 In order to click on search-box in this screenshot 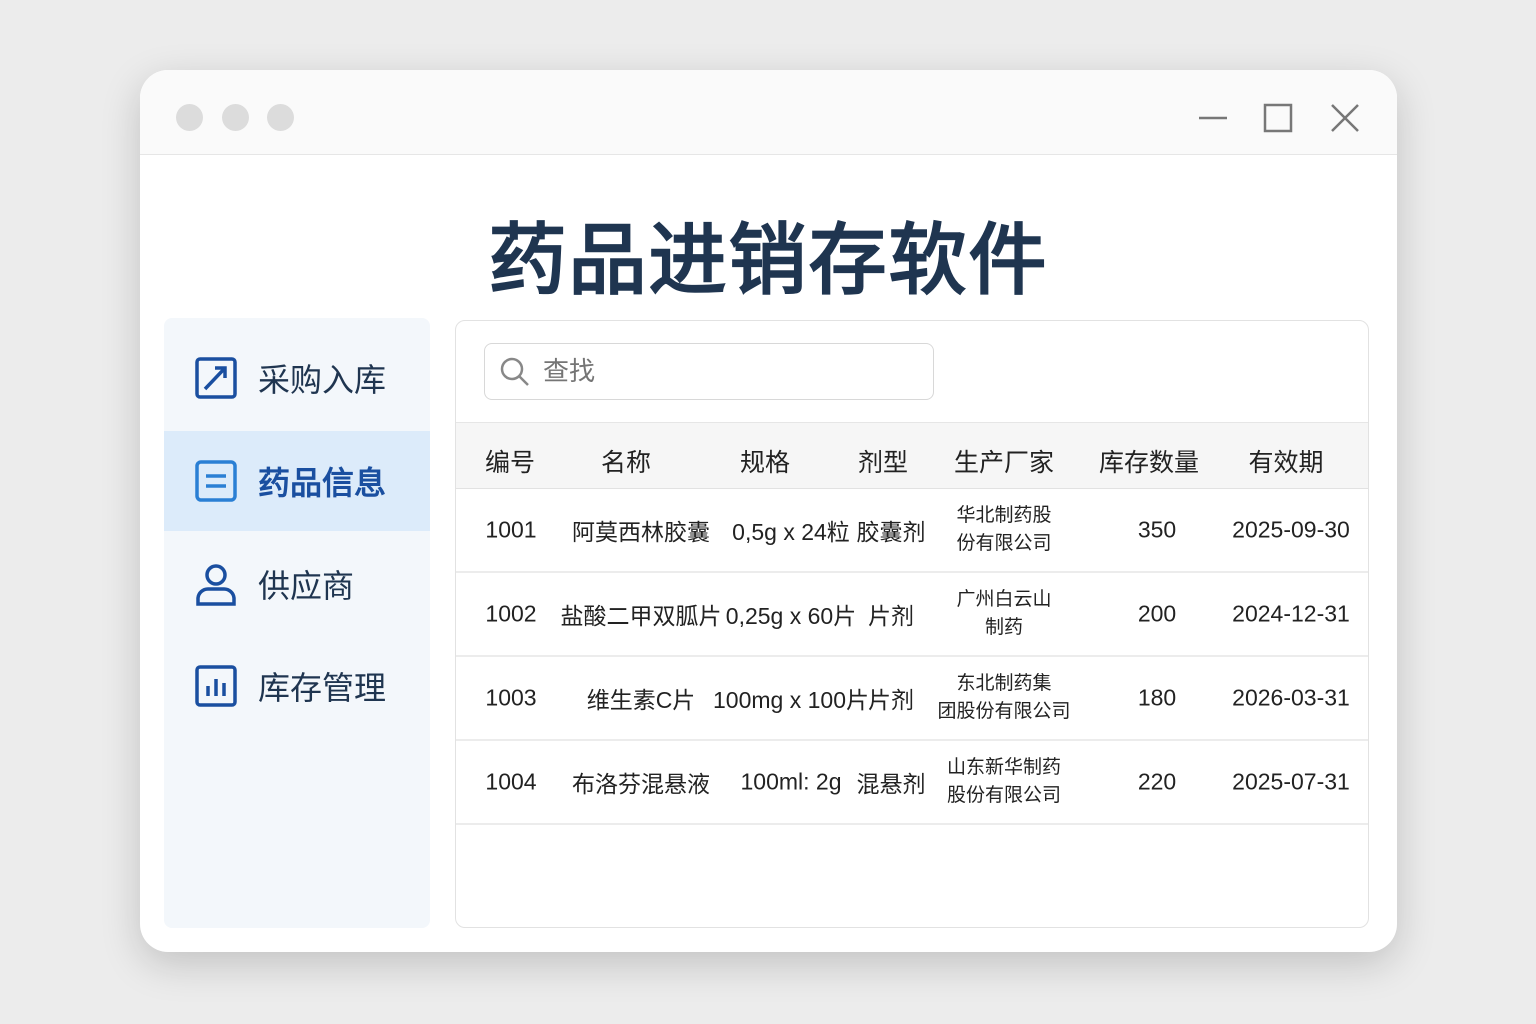, I will do `click(709, 371)`.